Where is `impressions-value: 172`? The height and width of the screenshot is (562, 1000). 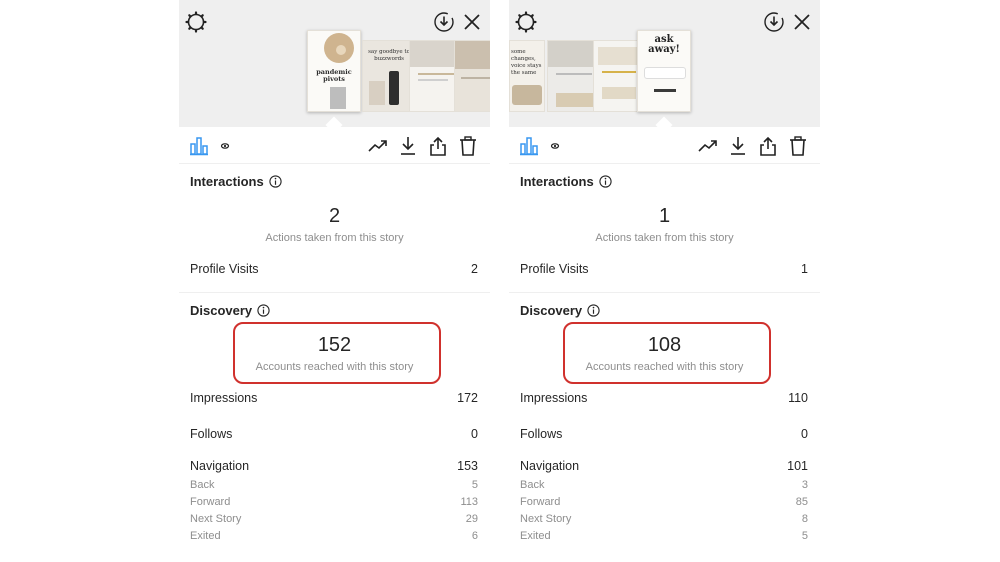
impressions-value: 172 is located at coordinates (467, 398).